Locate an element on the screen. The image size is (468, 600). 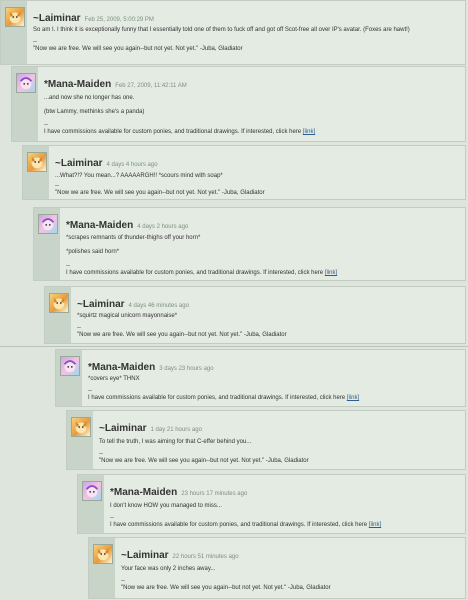
timestamp: 4 days 46 minutes ago is located at coordinates (159, 306).